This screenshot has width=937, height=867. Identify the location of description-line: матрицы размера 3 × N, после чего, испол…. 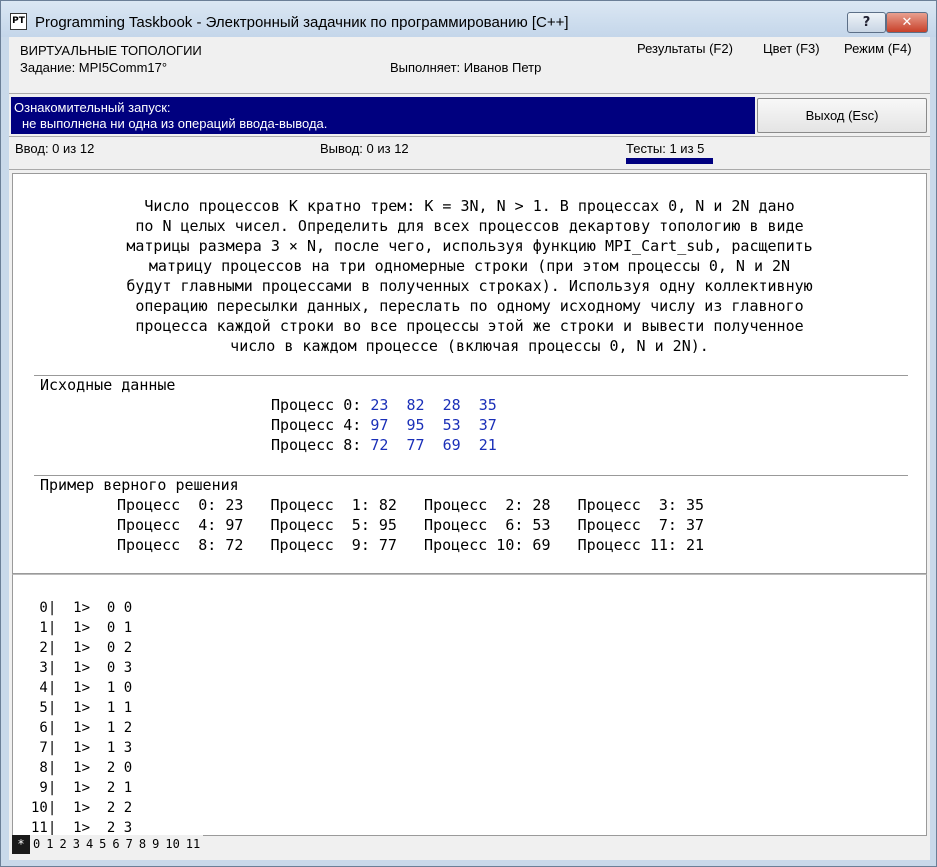
(469, 246).